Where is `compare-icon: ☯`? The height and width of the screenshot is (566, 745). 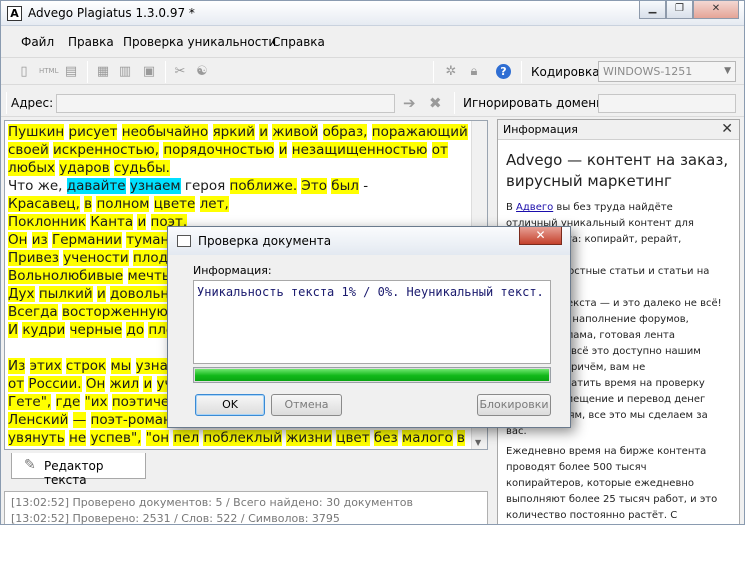 compare-icon: ☯ is located at coordinates (202, 71).